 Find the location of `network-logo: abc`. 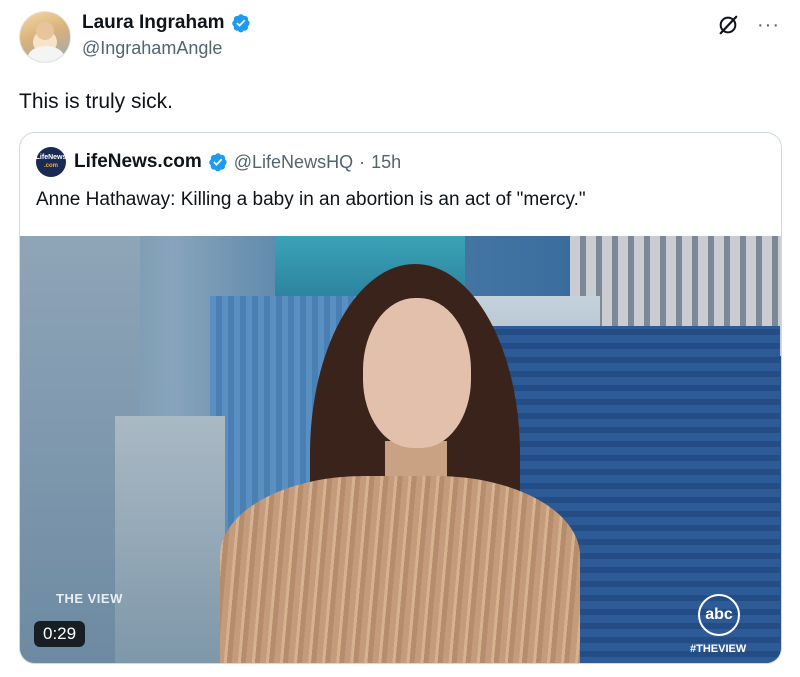

network-logo: abc is located at coordinates (719, 615).